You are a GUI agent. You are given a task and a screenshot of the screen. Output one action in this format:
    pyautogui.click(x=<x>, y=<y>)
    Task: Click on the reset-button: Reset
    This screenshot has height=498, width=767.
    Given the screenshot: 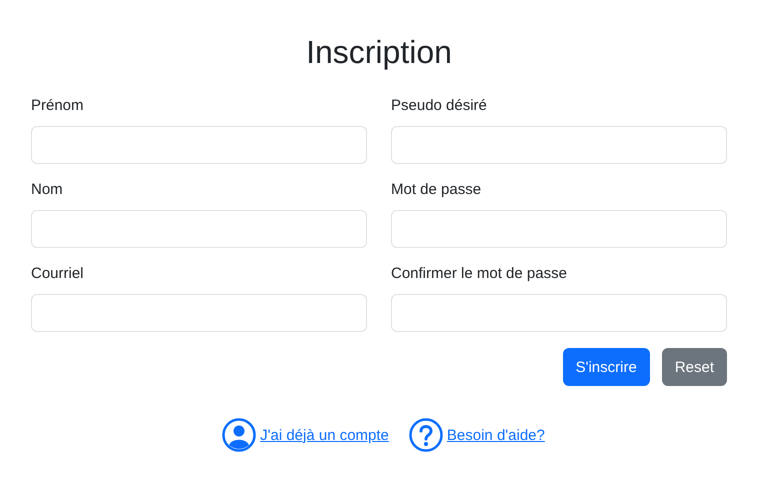 What is the action you would take?
    pyautogui.click(x=694, y=367)
    